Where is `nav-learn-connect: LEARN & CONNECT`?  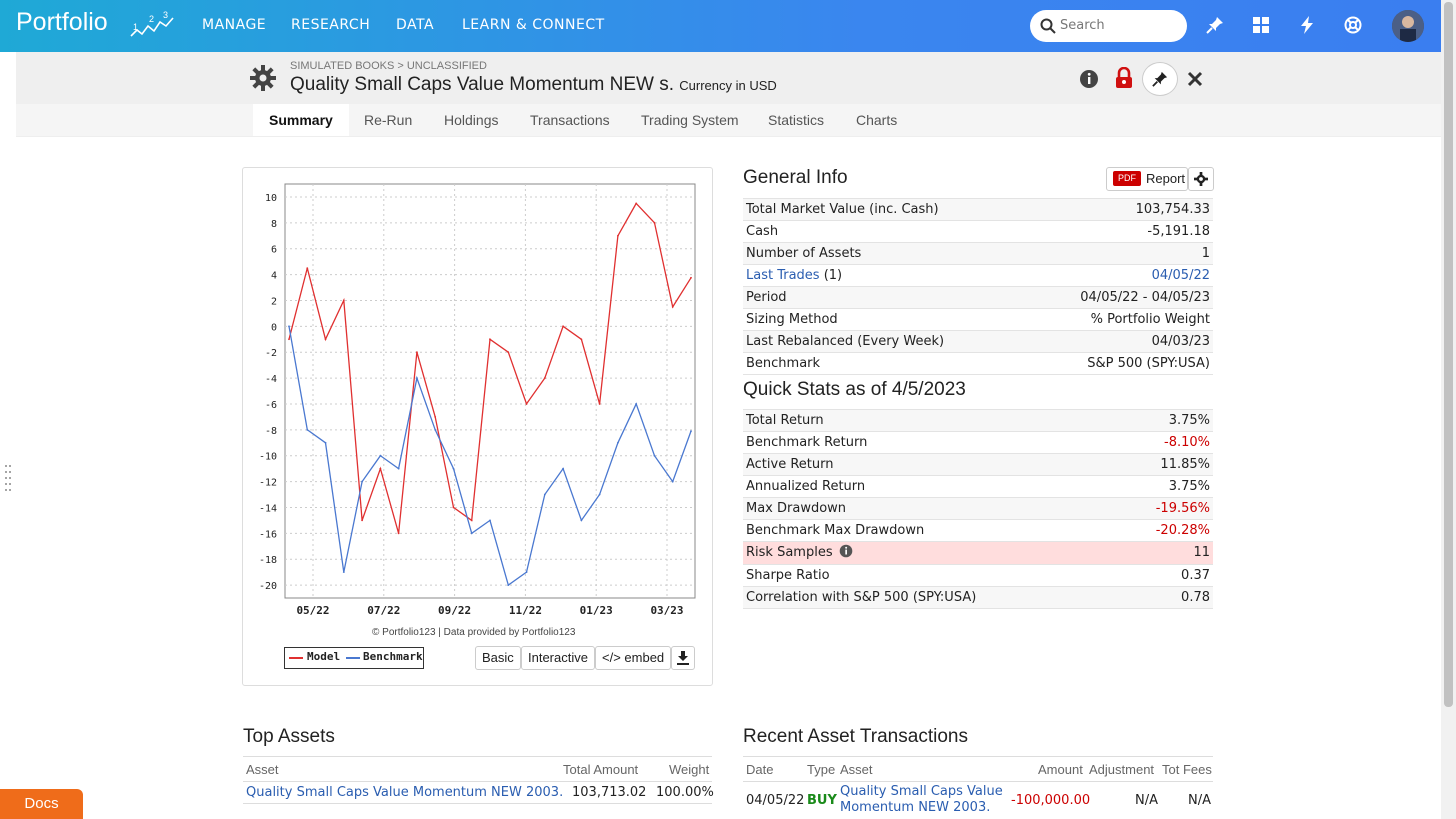 nav-learn-connect: LEARN & CONNECT is located at coordinates (533, 25).